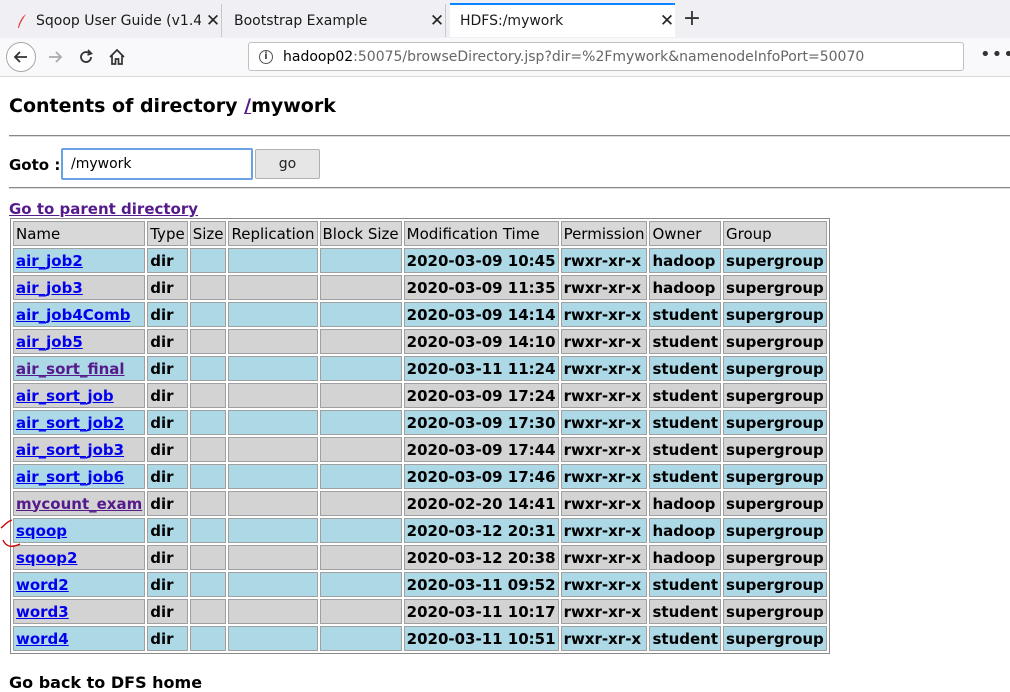 The image size is (1010, 692). I want to click on title-dir: mywork, so click(293, 106).